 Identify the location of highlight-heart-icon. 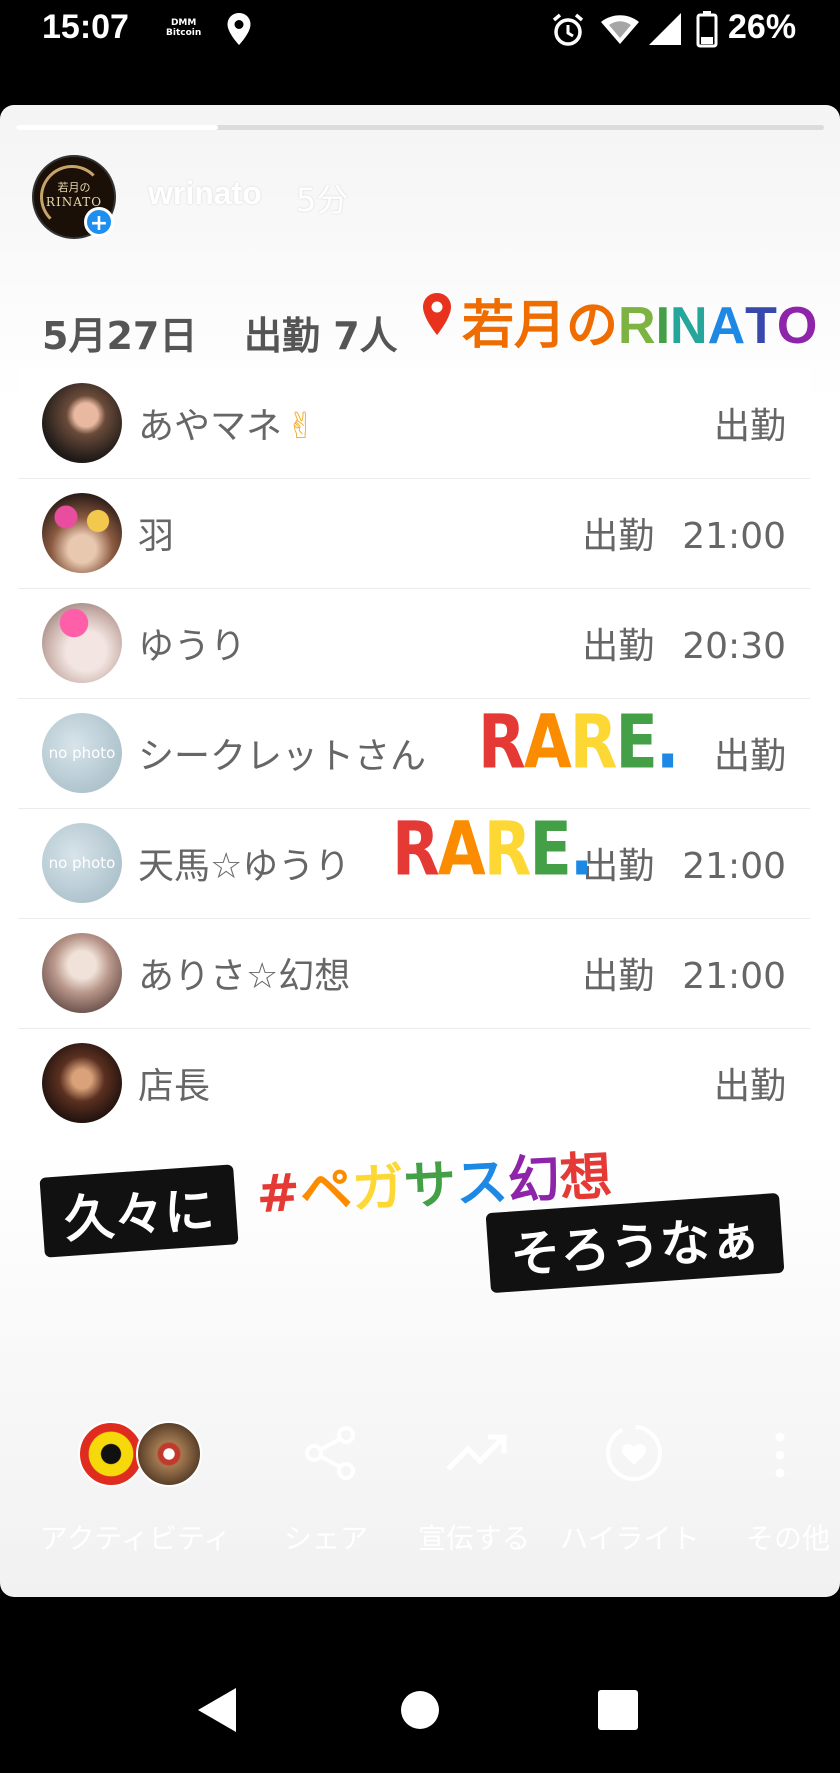
(634, 1453).